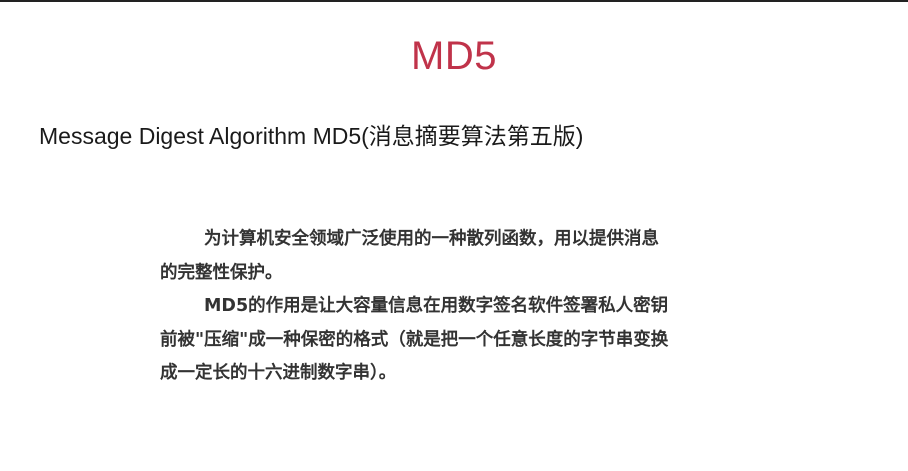 This screenshot has width=908, height=471. I want to click on slide-title: MD5, so click(454, 56).